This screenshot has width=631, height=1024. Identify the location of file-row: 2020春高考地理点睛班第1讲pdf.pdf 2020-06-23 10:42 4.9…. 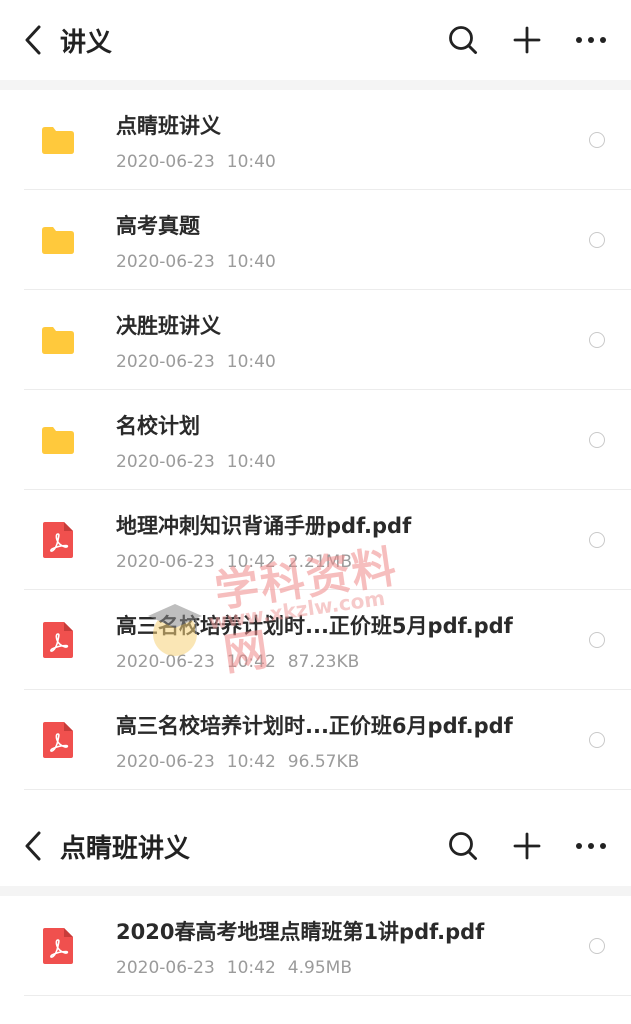
(315, 946).